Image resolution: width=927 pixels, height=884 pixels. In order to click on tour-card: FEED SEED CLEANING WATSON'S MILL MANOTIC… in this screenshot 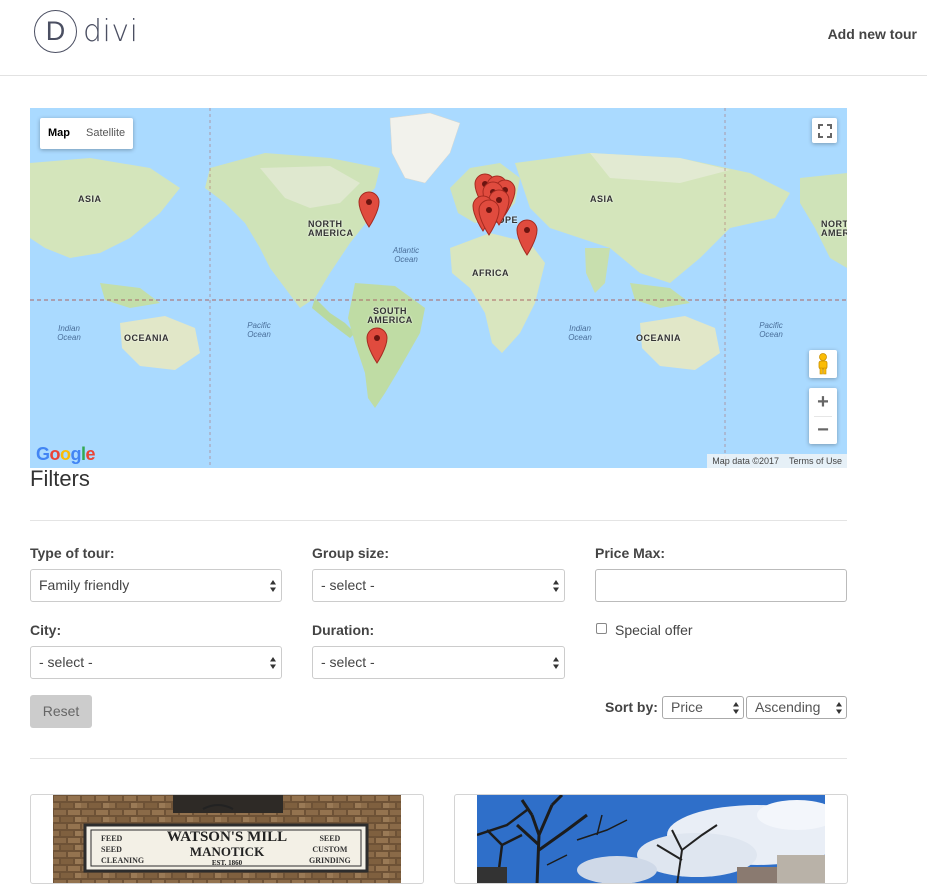, I will do `click(227, 839)`.